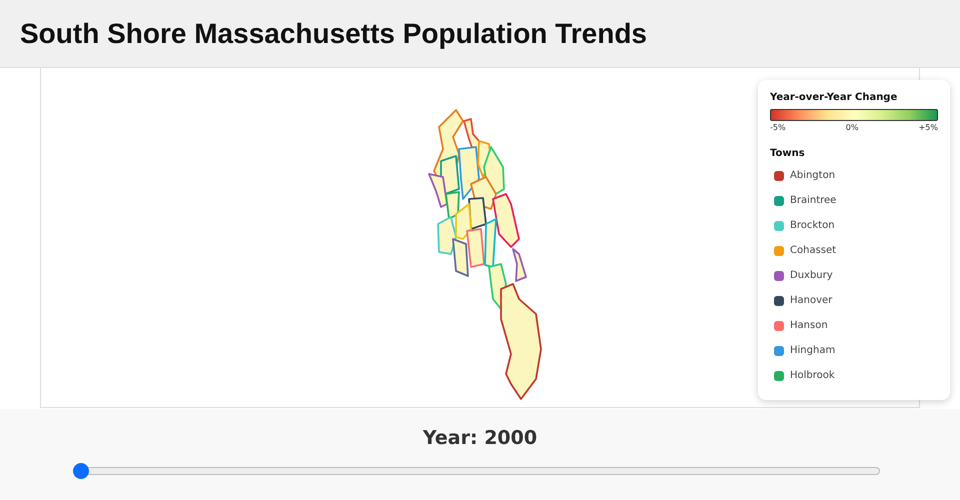 The image size is (960, 500). What do you see at coordinates (788, 153) in the screenshot?
I see `legend-subtitle: Towns` at bounding box center [788, 153].